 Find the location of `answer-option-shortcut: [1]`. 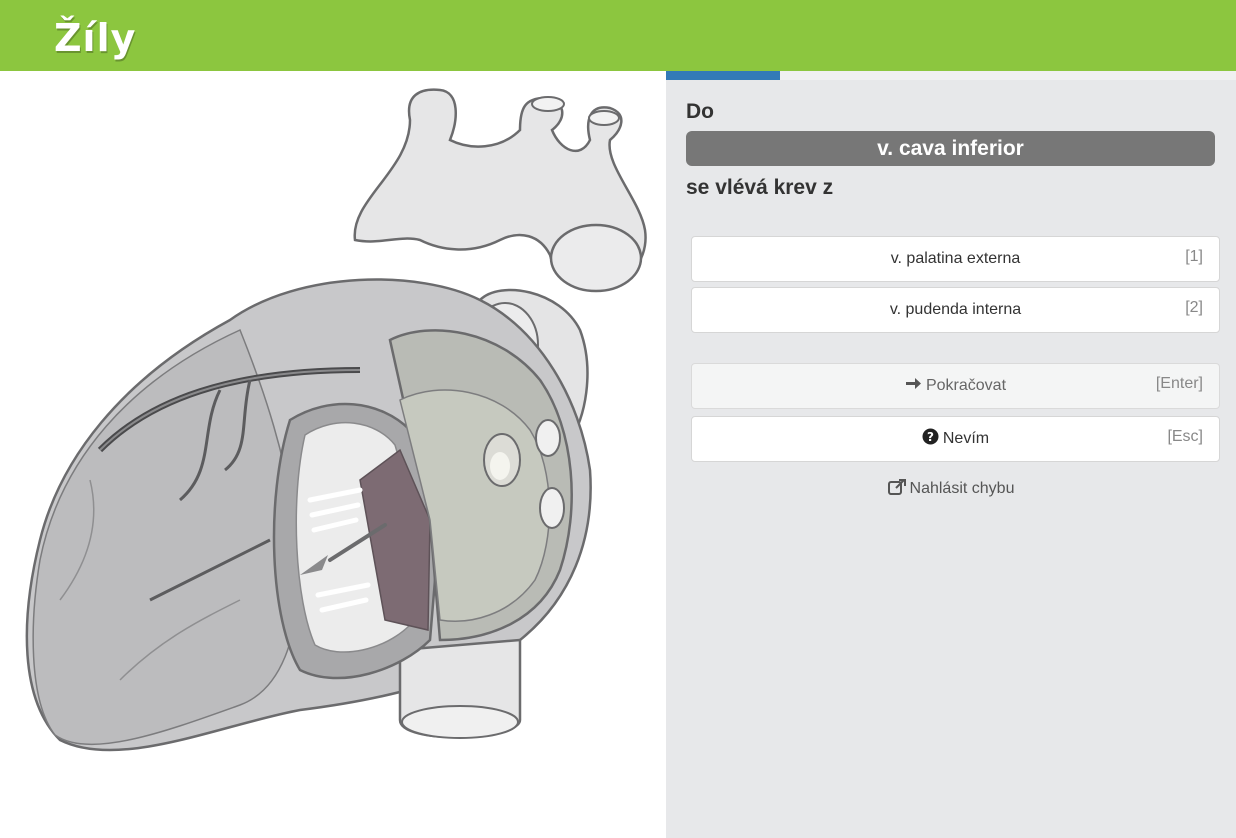

answer-option-shortcut: [1] is located at coordinates (1194, 256).